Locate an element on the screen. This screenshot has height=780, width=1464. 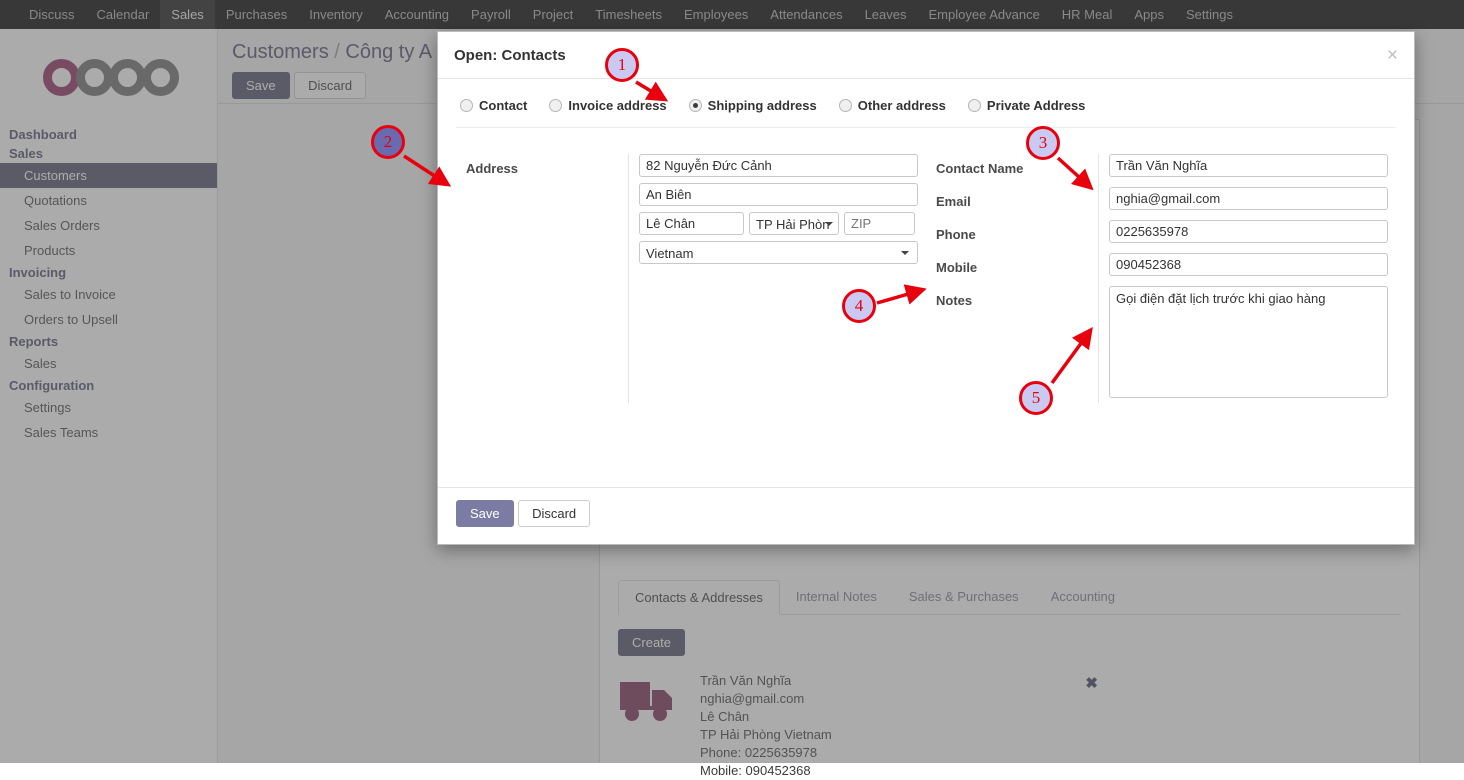
country-select: Vietnam is located at coordinates (778, 252).